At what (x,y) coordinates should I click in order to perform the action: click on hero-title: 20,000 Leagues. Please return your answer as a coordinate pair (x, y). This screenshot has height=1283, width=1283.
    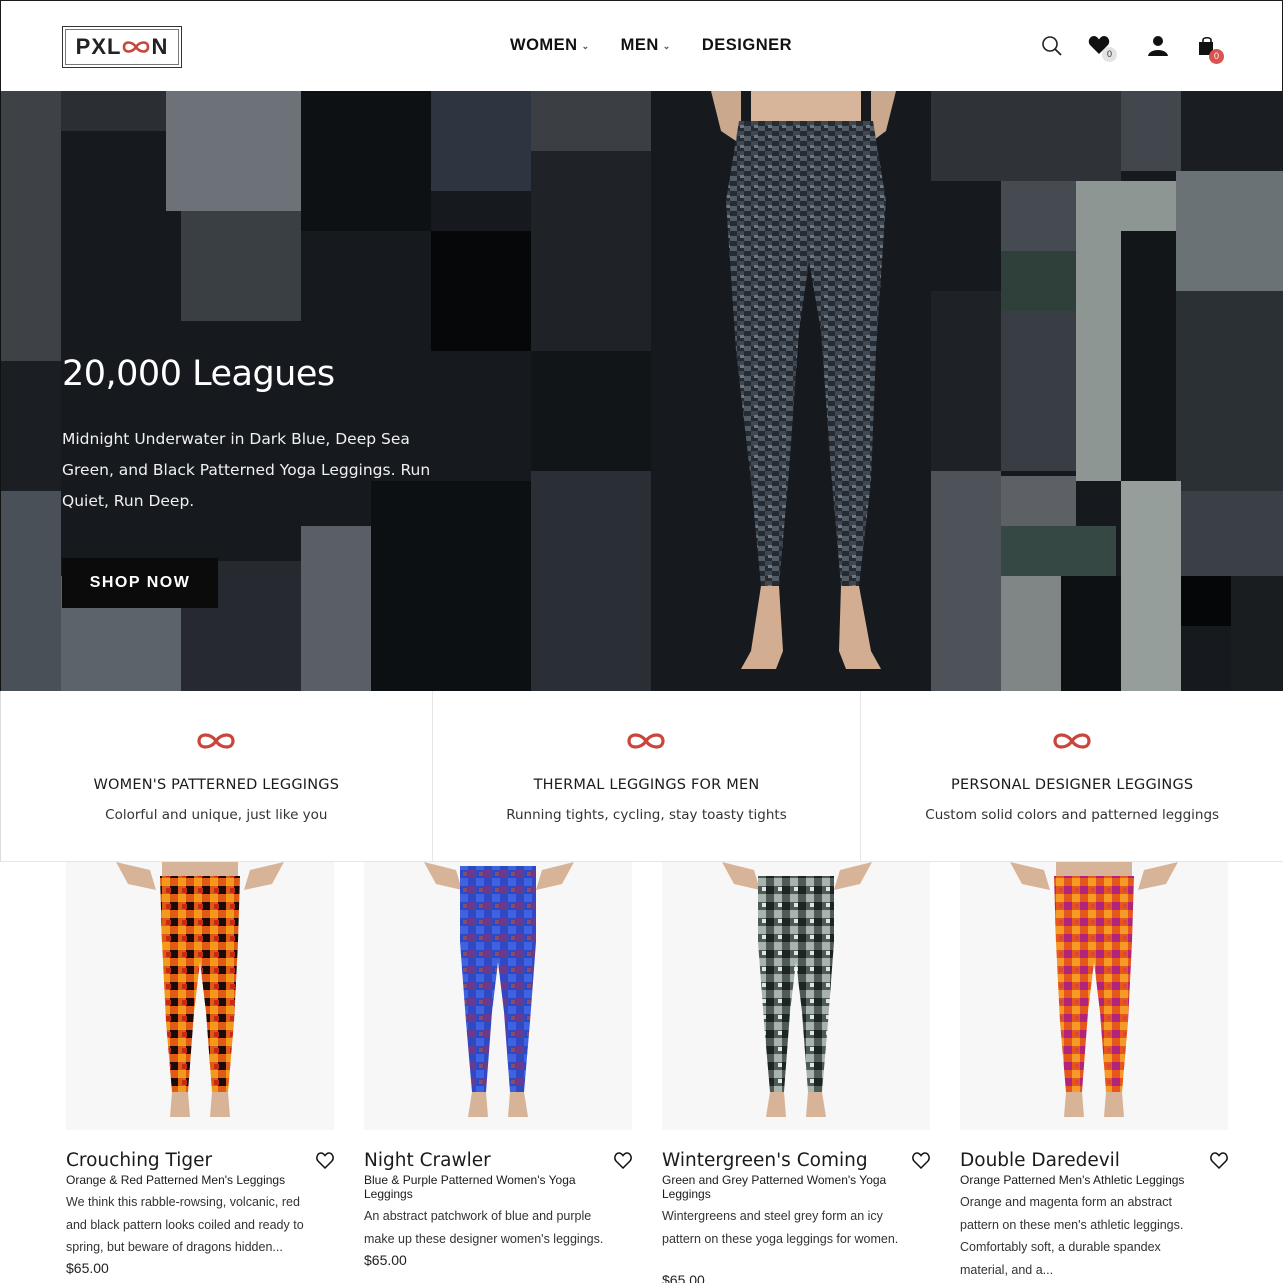
    Looking at the image, I should click on (198, 374).